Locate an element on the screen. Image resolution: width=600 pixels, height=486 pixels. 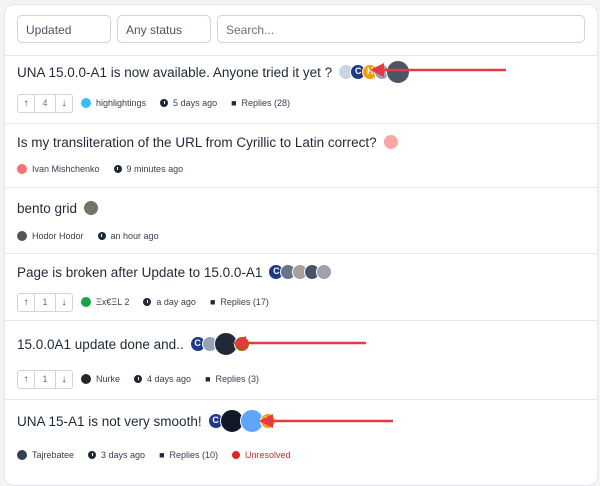
topic-meta: Hodor Hodor an hour ago is located at coordinates (95, 236).